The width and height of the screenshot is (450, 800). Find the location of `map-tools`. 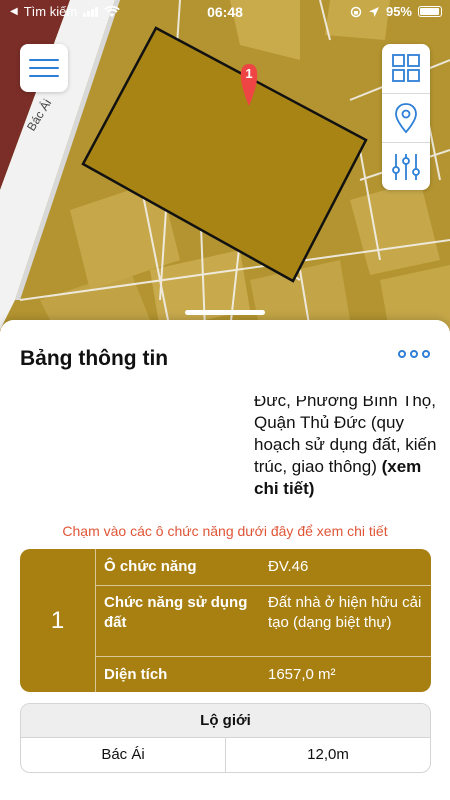

map-tools is located at coordinates (406, 117).